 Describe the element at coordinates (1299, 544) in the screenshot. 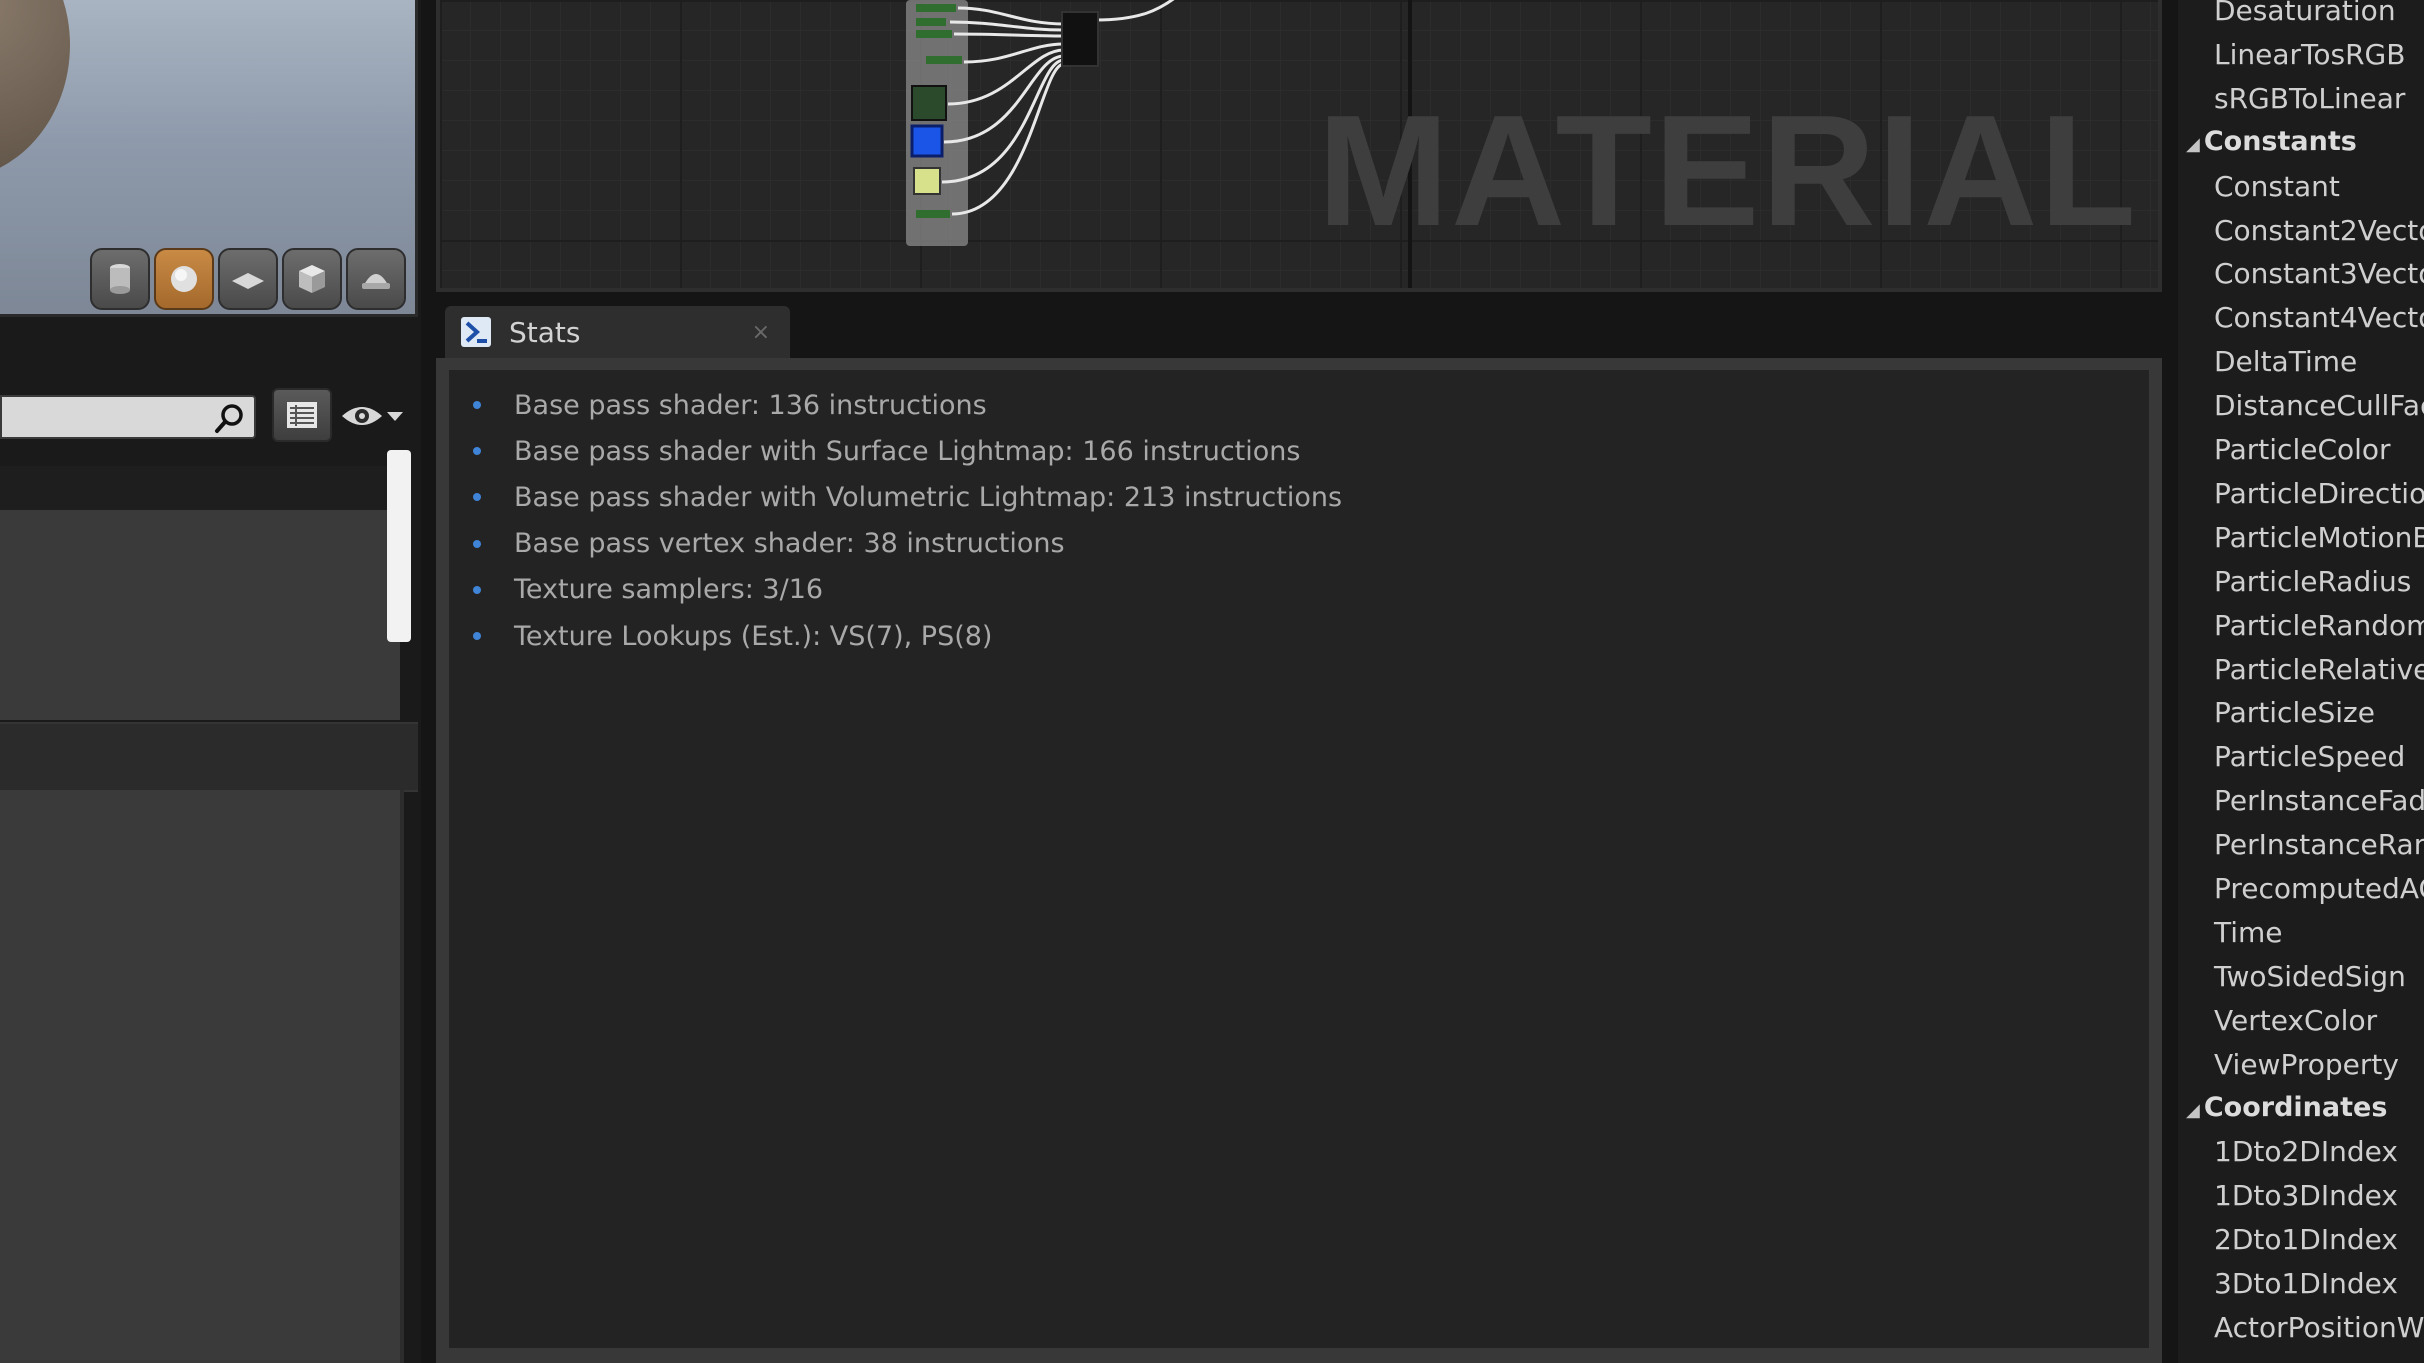

I see `stat-line: Base pass vertex shader: 38 instructions` at that location.